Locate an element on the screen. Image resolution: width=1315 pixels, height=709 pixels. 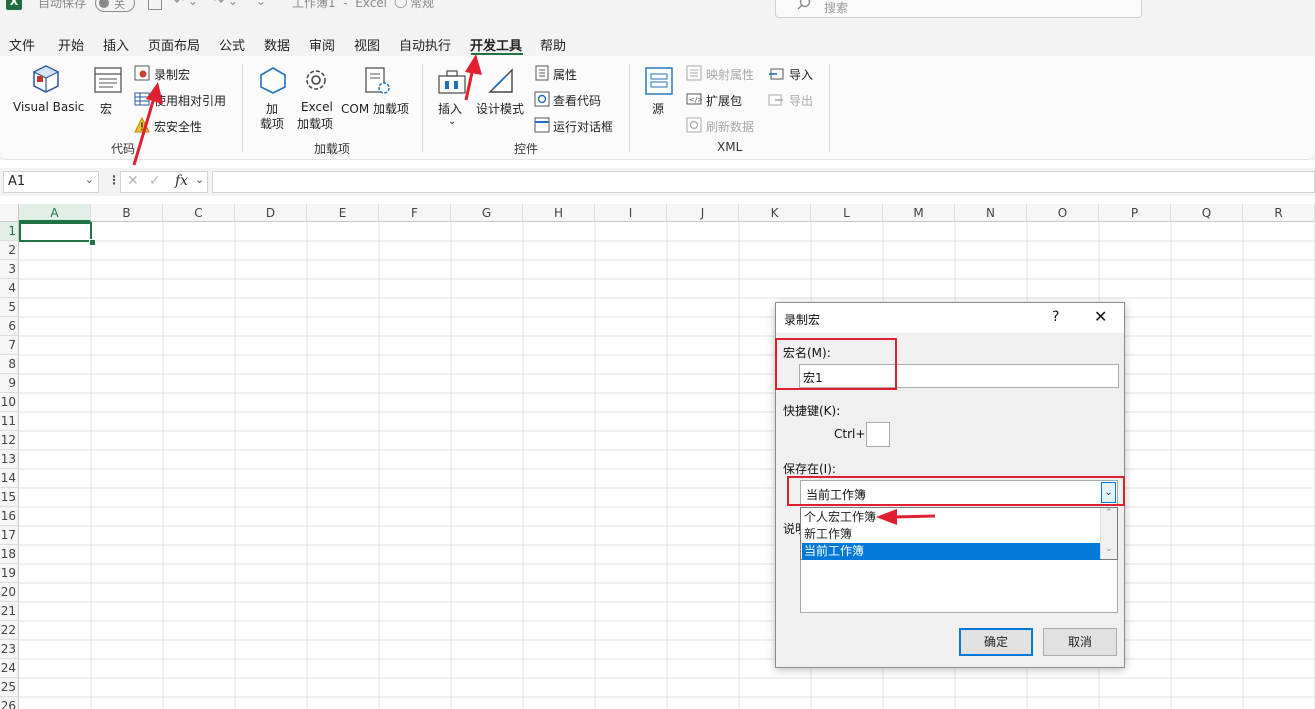
fill-handle is located at coordinates (92, 242).